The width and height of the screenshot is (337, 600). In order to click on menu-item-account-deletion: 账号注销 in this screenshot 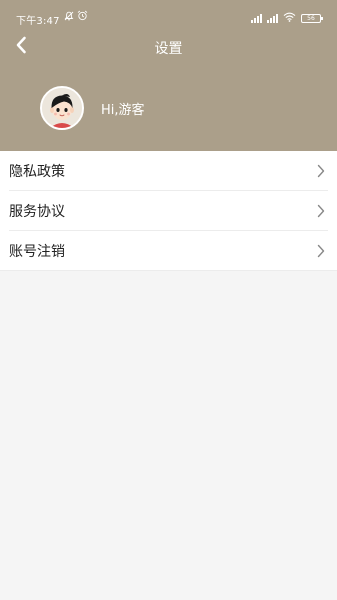, I will do `click(168, 251)`.